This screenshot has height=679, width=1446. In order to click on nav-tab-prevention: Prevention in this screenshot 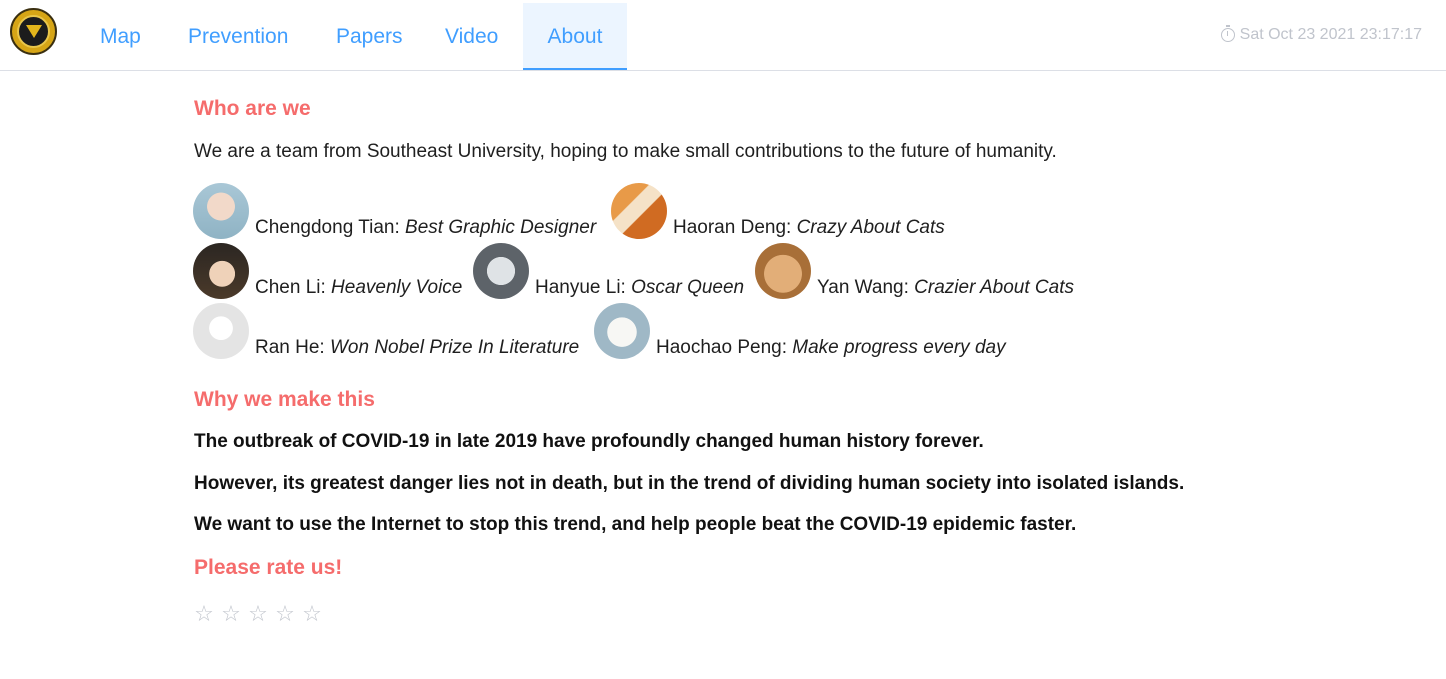, I will do `click(238, 36)`.